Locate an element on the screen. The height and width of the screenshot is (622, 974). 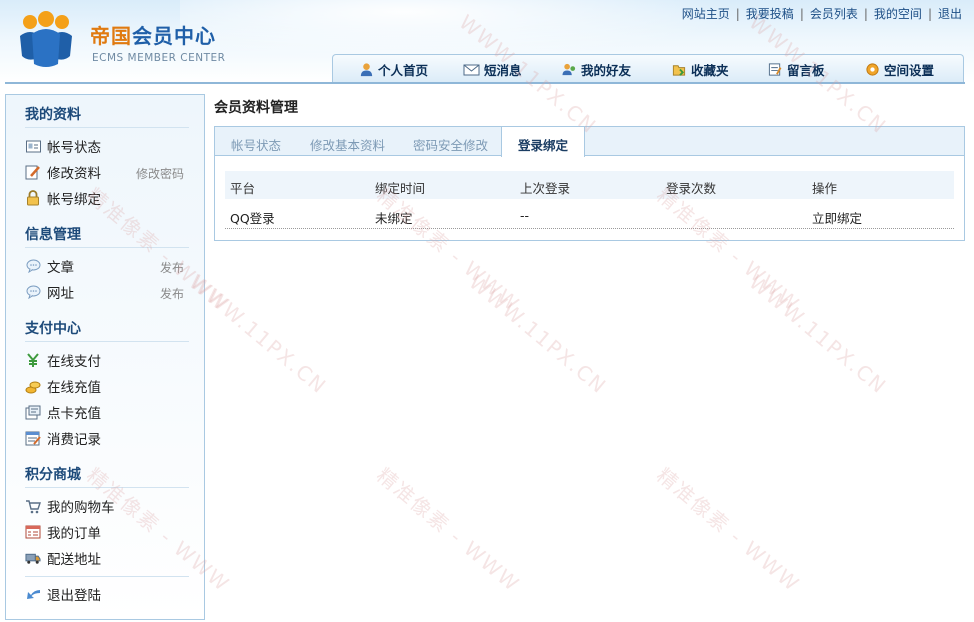
sidebar-item-card-recharge: 点卡充值 is located at coordinates (63, 412).